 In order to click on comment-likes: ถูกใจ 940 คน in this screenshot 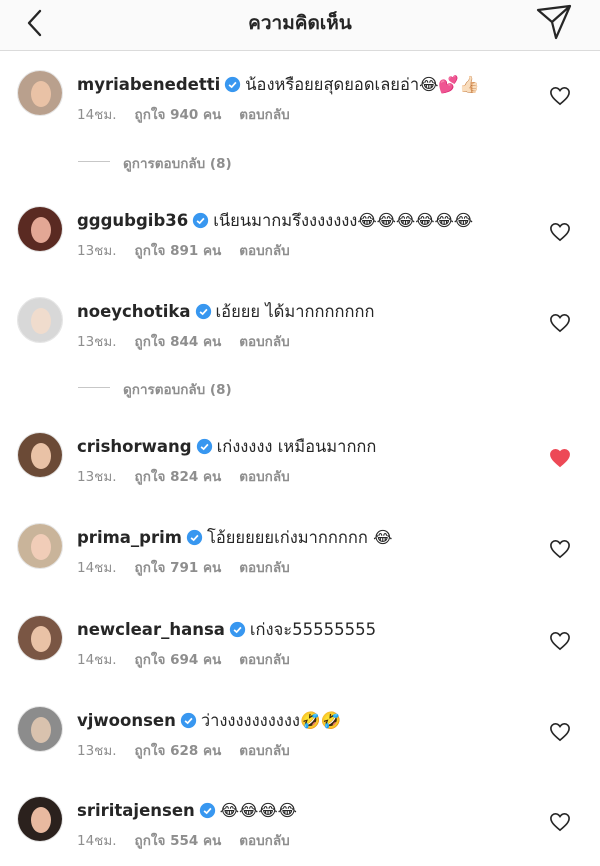, I will do `click(178, 115)`.